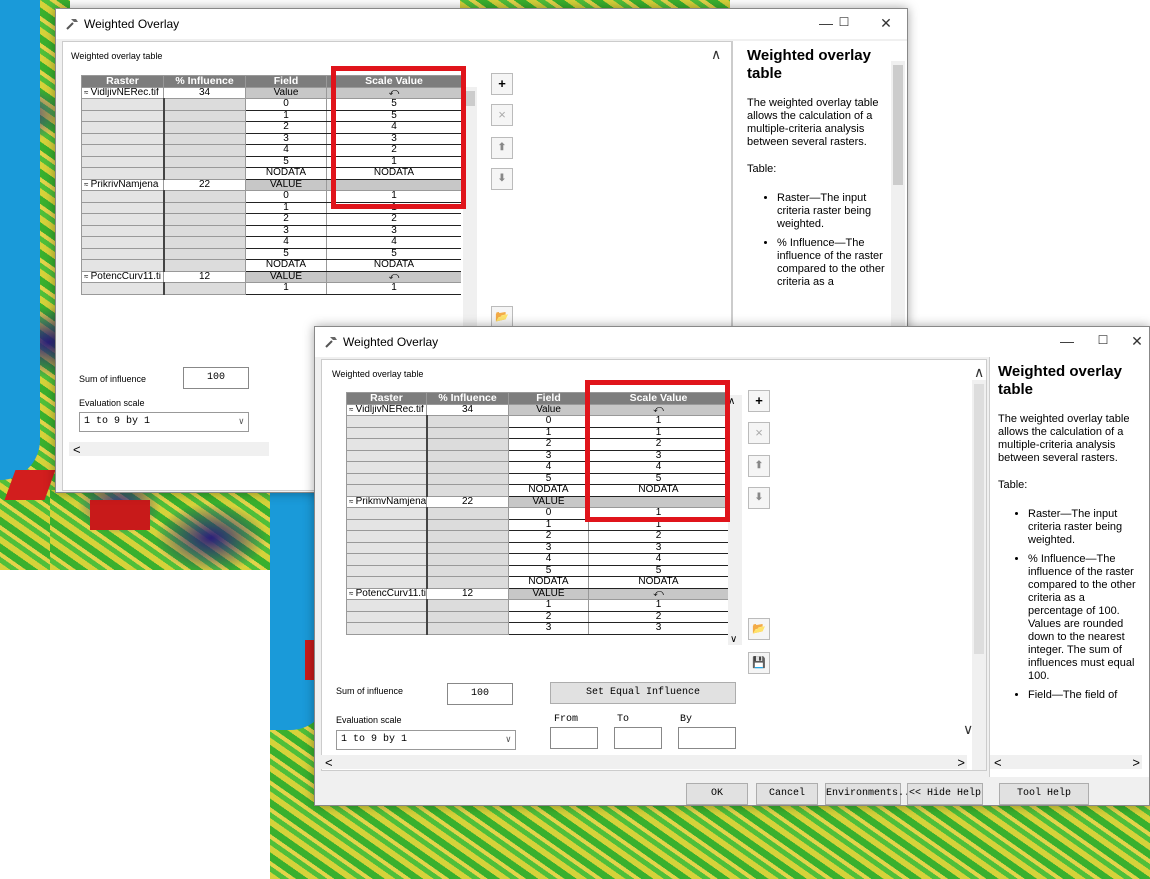  Describe the element at coordinates (1066, 762) in the screenshot. I see `help-horizontal-scrollbar: < >` at that location.